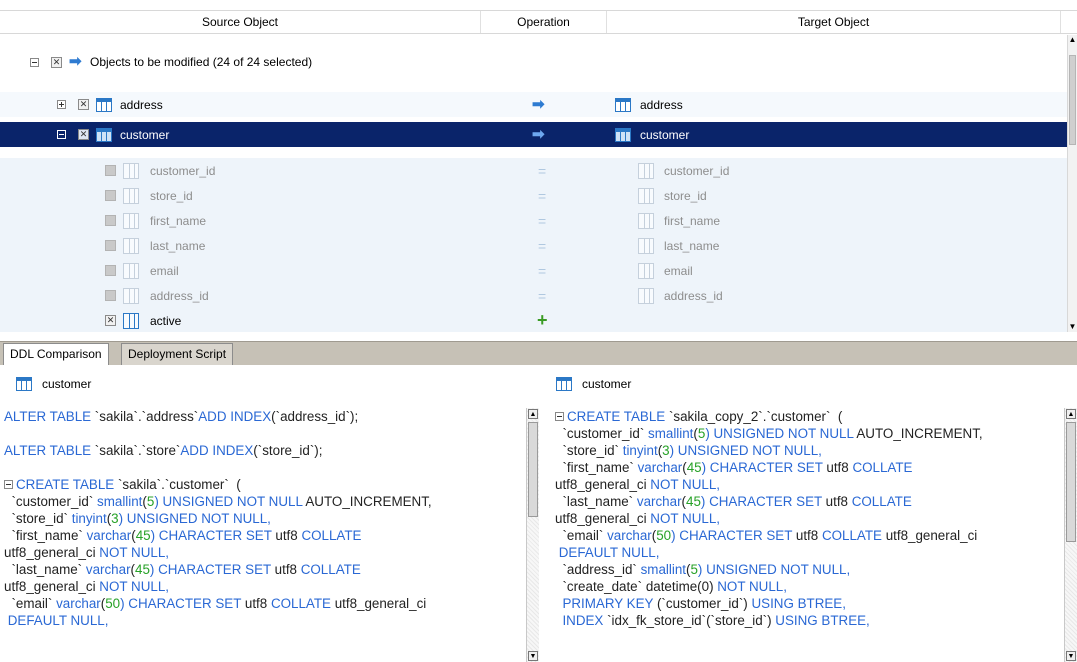  What do you see at coordinates (603, 518) in the screenshot?
I see `code-token: utf8_general_ci` at bounding box center [603, 518].